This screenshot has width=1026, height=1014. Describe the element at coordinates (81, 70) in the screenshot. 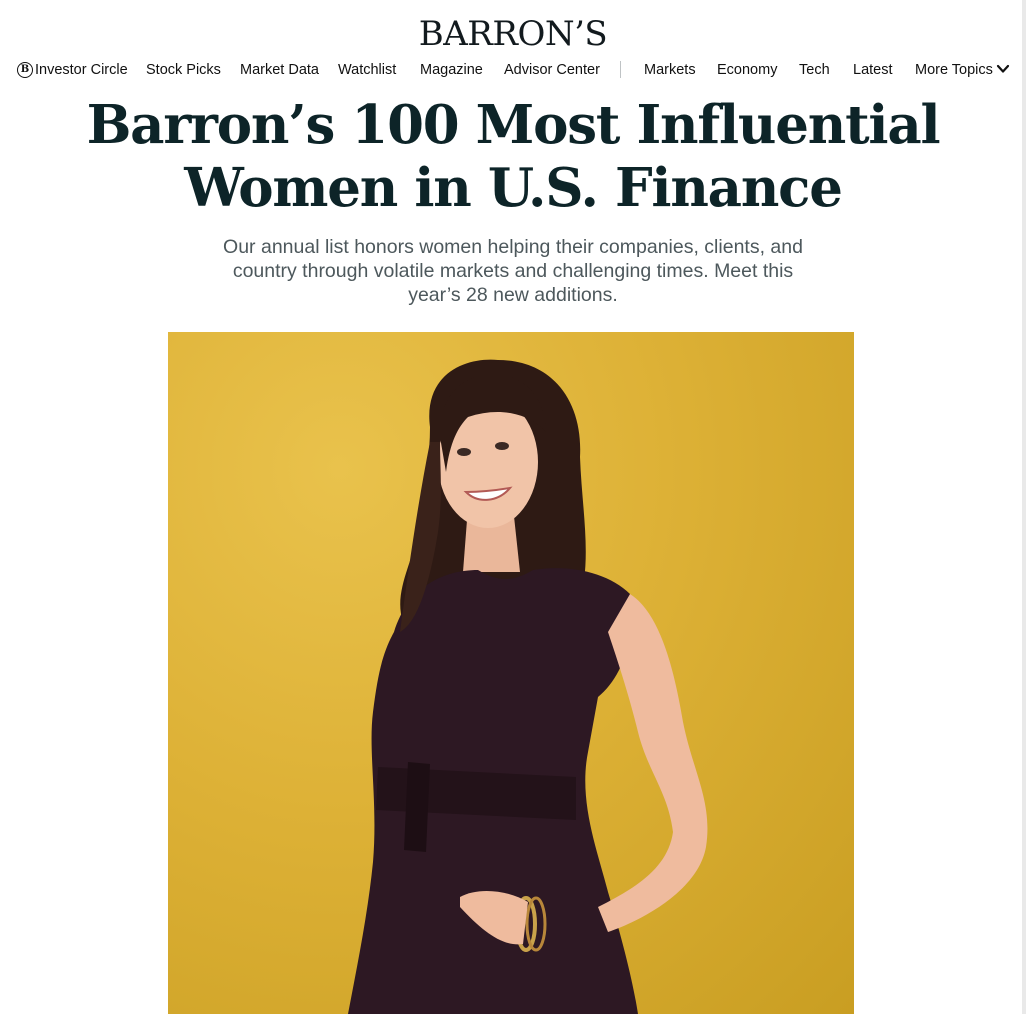

I see `nav-investor-circle: Investor Circle` at that location.